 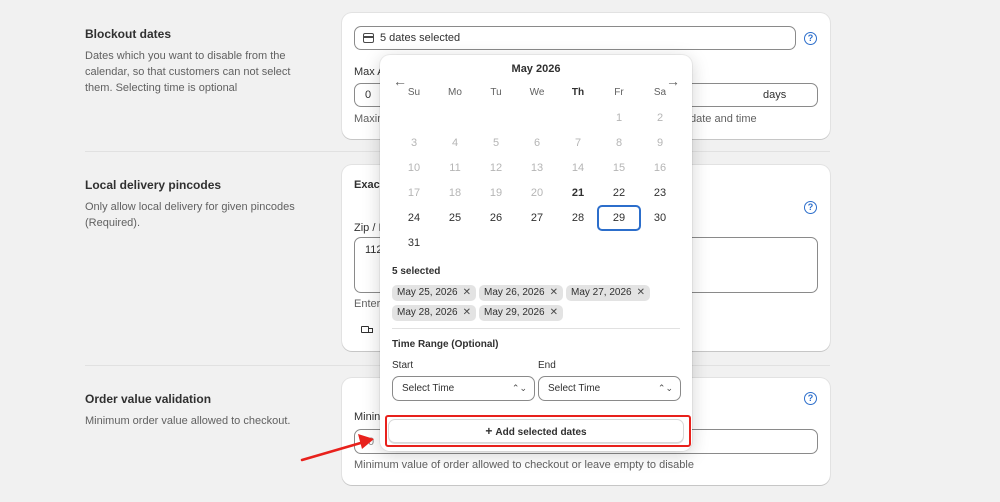 What do you see at coordinates (537, 193) in the screenshot?
I see `calendar-day-20: 20` at bounding box center [537, 193].